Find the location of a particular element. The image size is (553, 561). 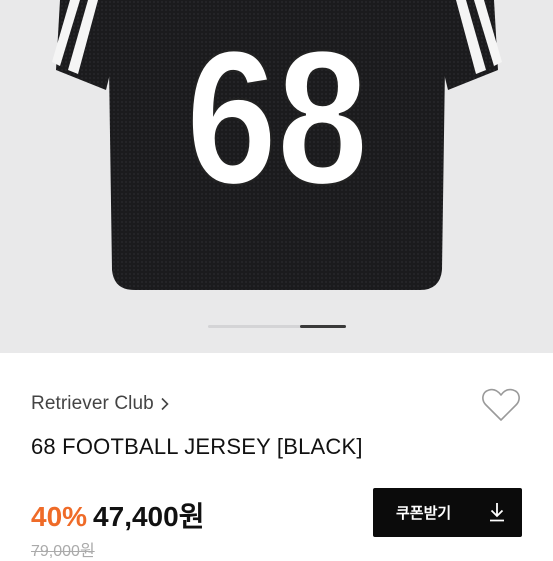

coupon-download-button: 쿠폰받기 is located at coordinates (447, 512).